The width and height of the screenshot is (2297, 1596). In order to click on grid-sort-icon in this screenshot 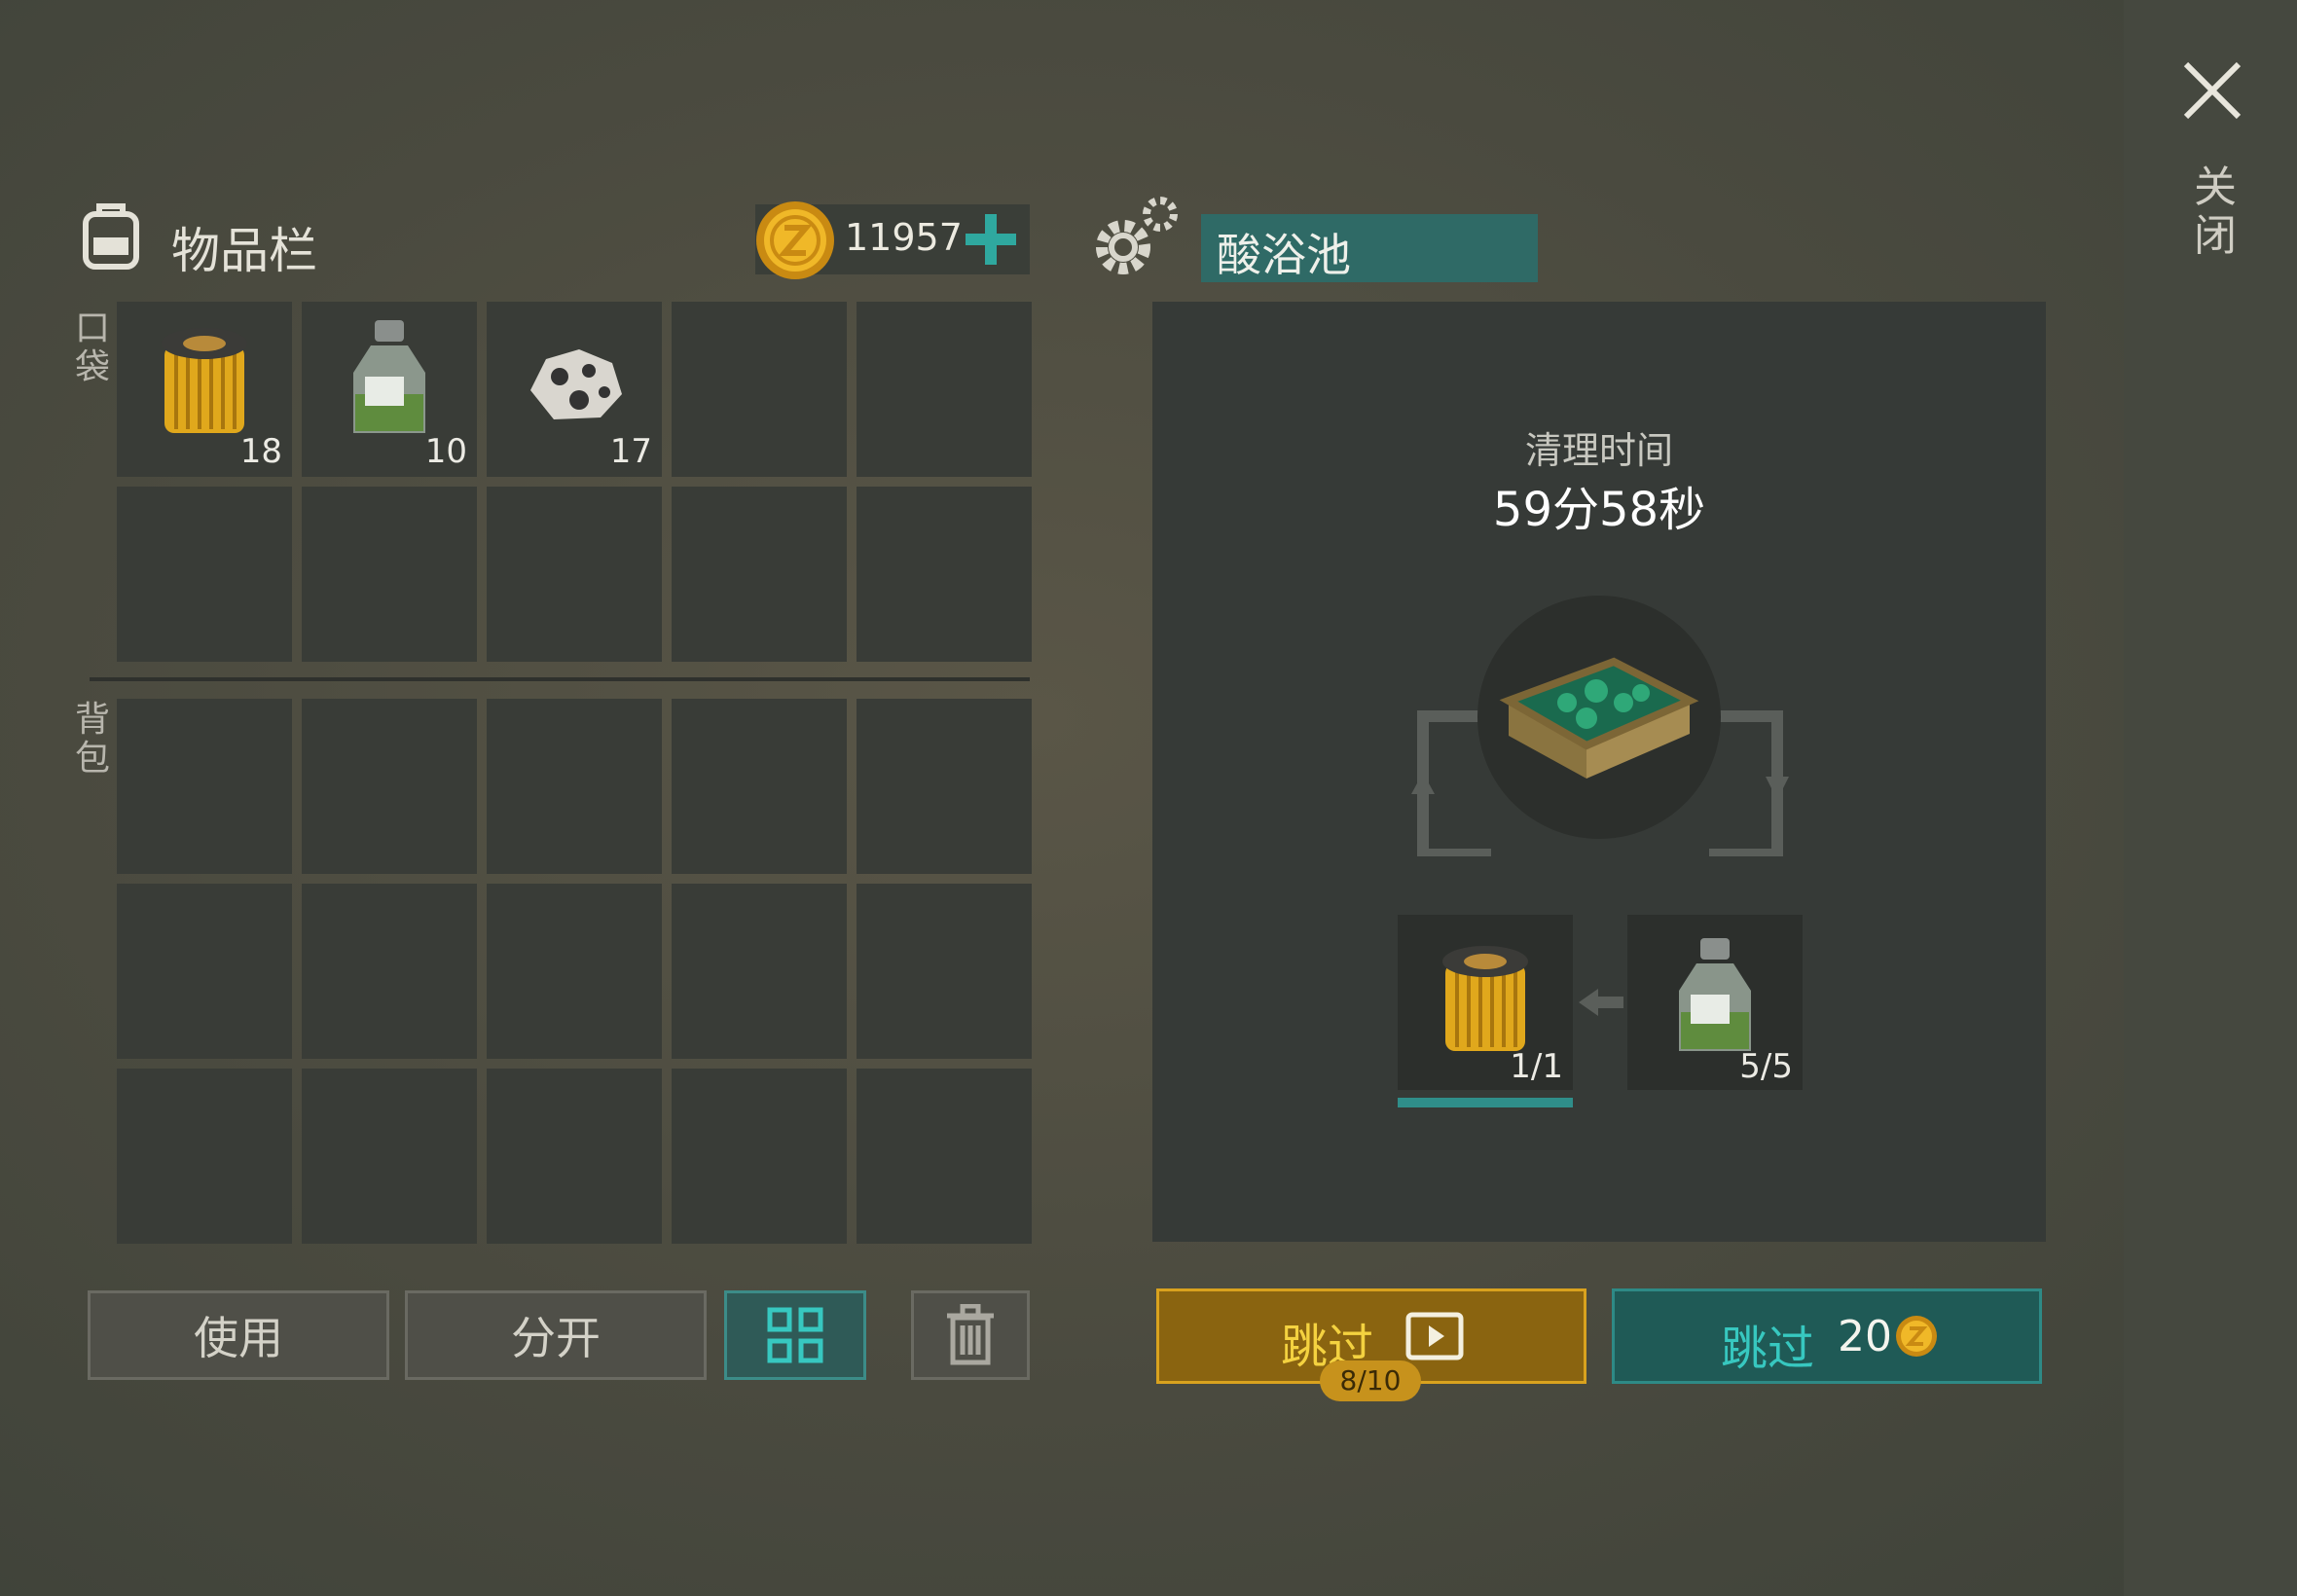, I will do `click(795, 1335)`.